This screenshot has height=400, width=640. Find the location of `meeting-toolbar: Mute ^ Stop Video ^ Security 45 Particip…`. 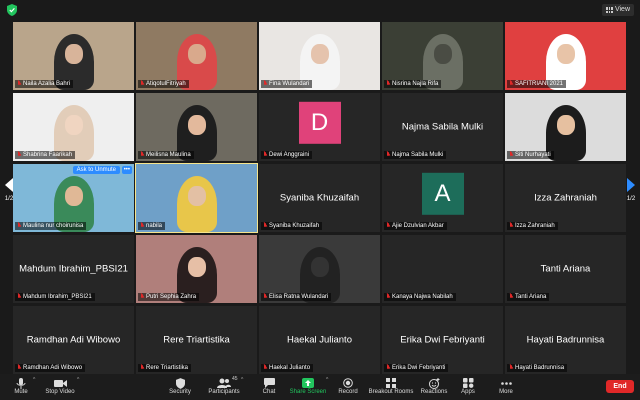

meeting-toolbar: Mute ^ Stop Video ^ Security 45 Particip… is located at coordinates (320, 387).